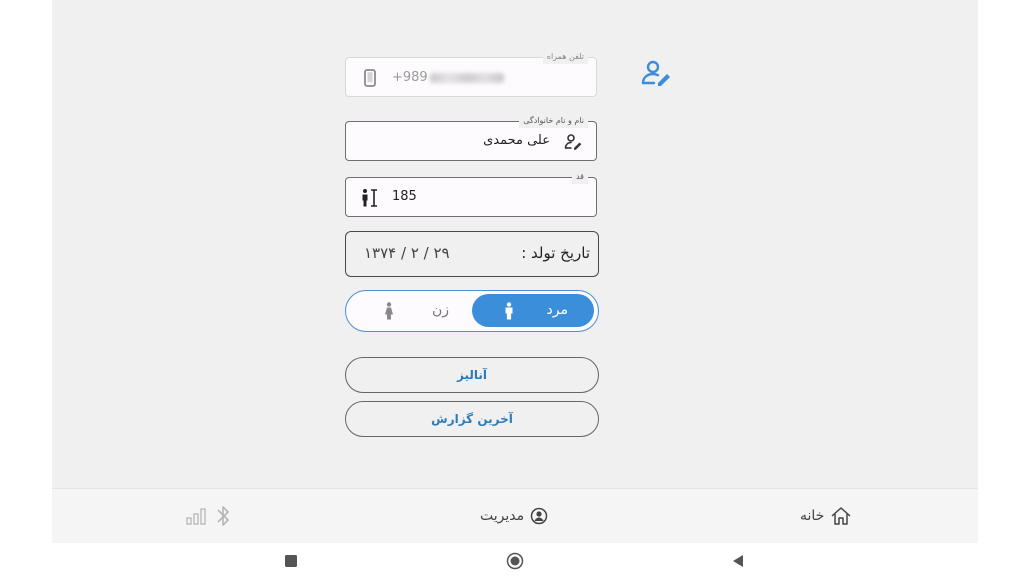  I want to click on bluetooth-icon, so click(223, 516).